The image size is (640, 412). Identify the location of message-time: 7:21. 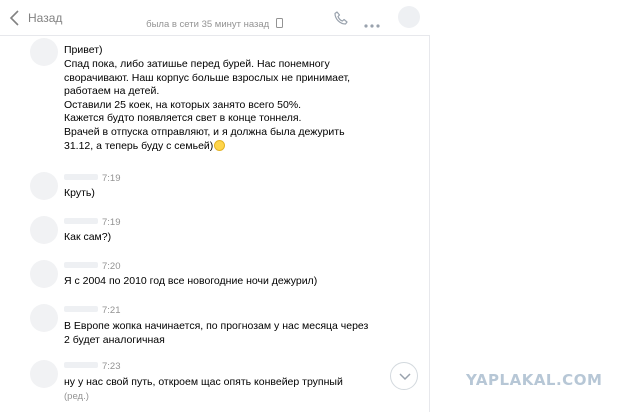
(111, 310).